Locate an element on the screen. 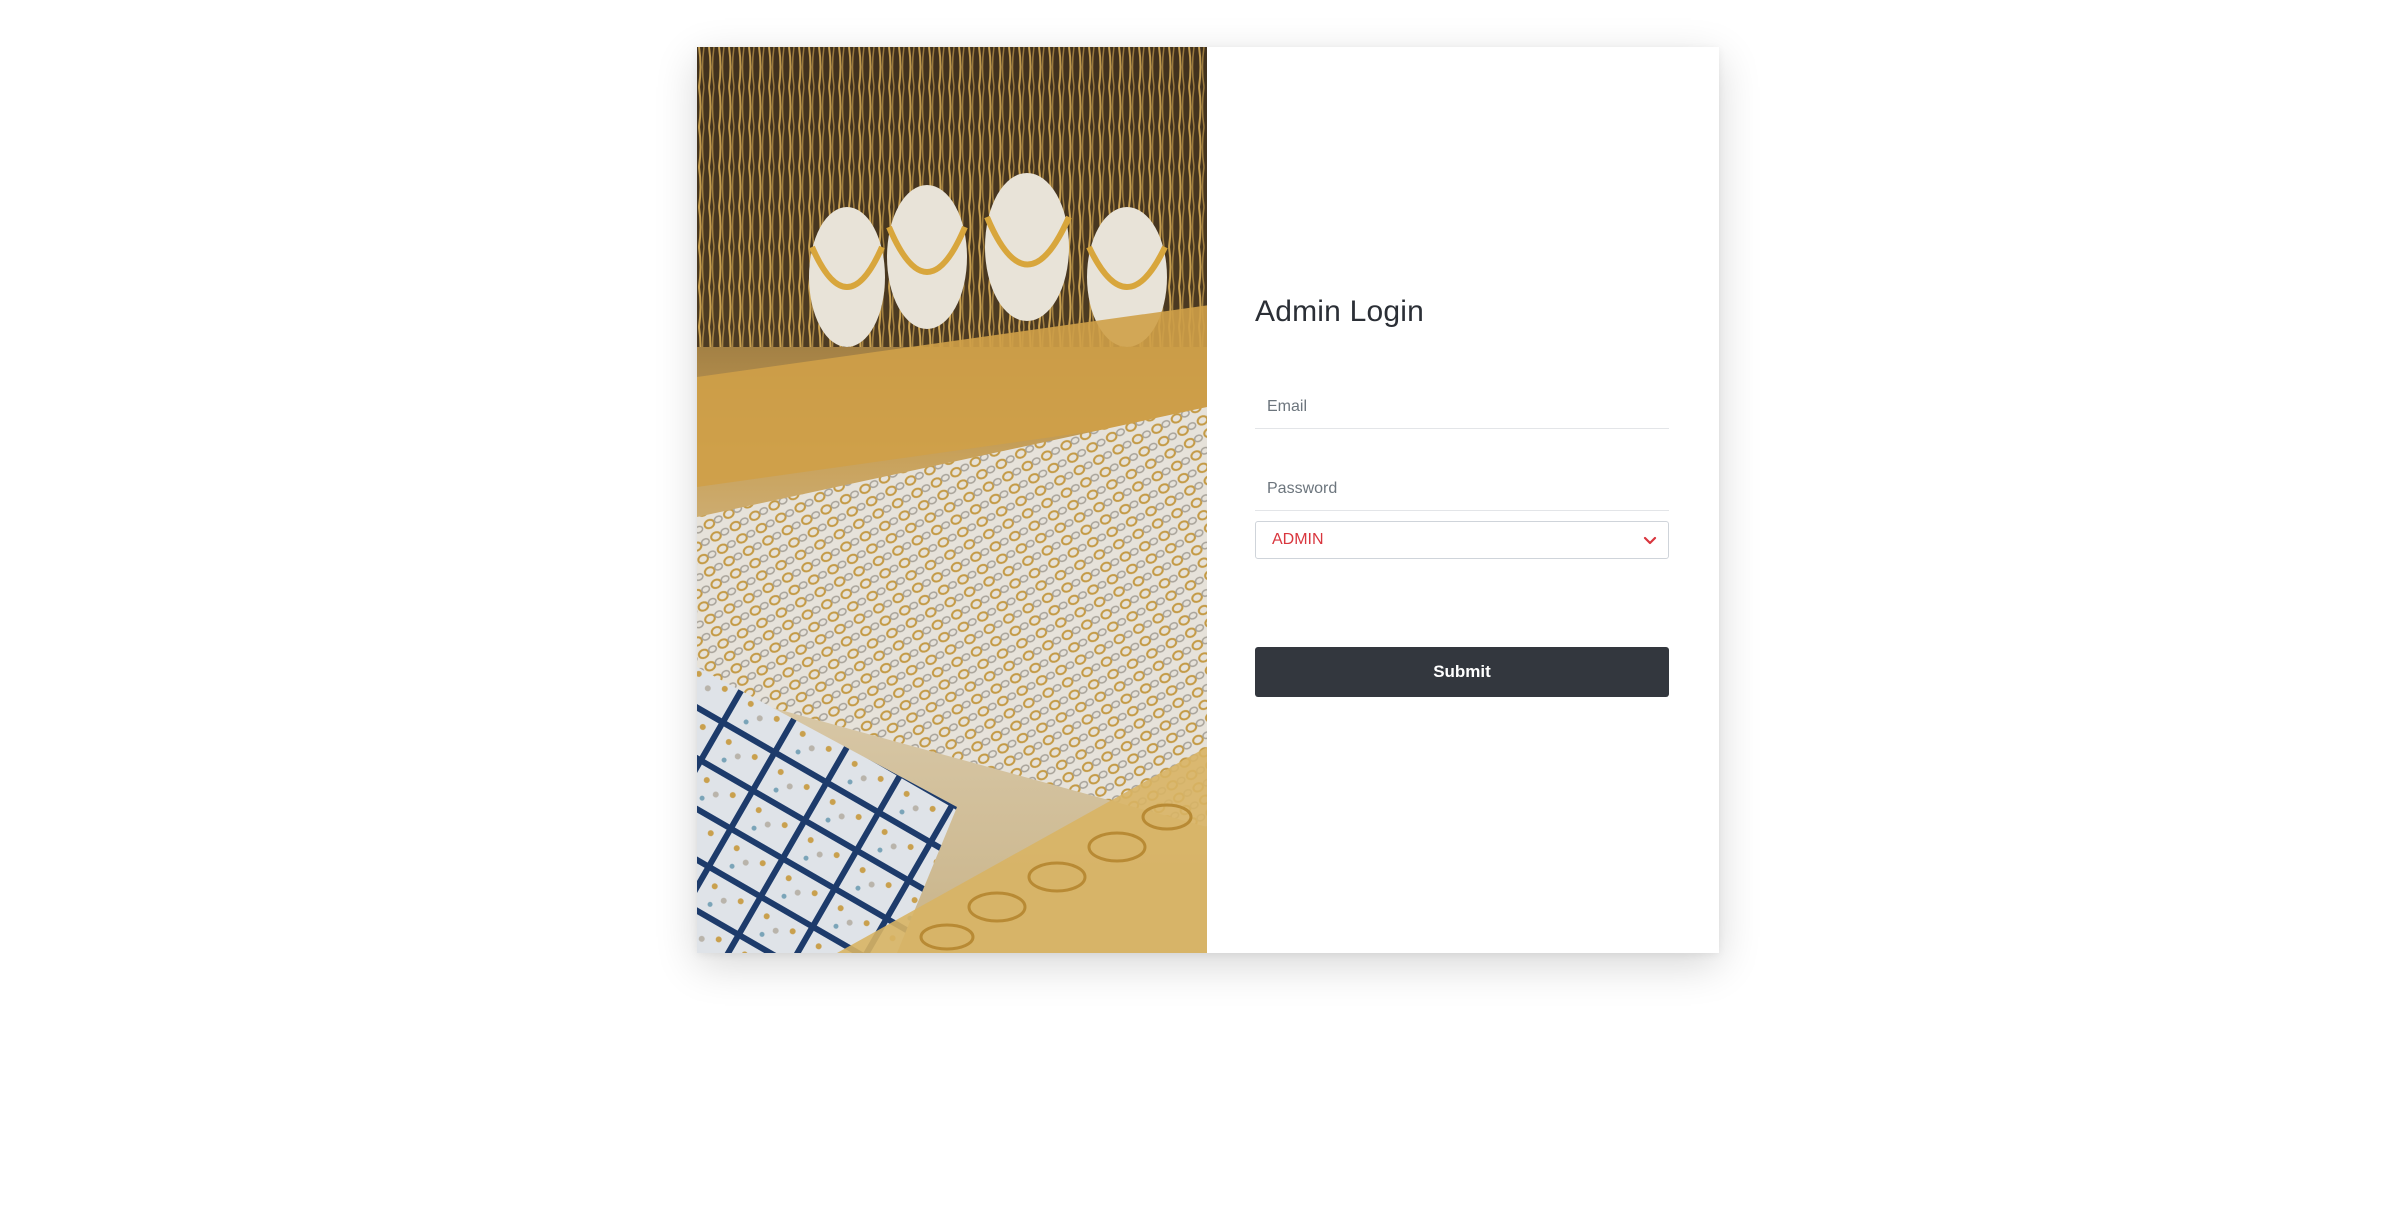  submit-button: Submit is located at coordinates (1462, 672).